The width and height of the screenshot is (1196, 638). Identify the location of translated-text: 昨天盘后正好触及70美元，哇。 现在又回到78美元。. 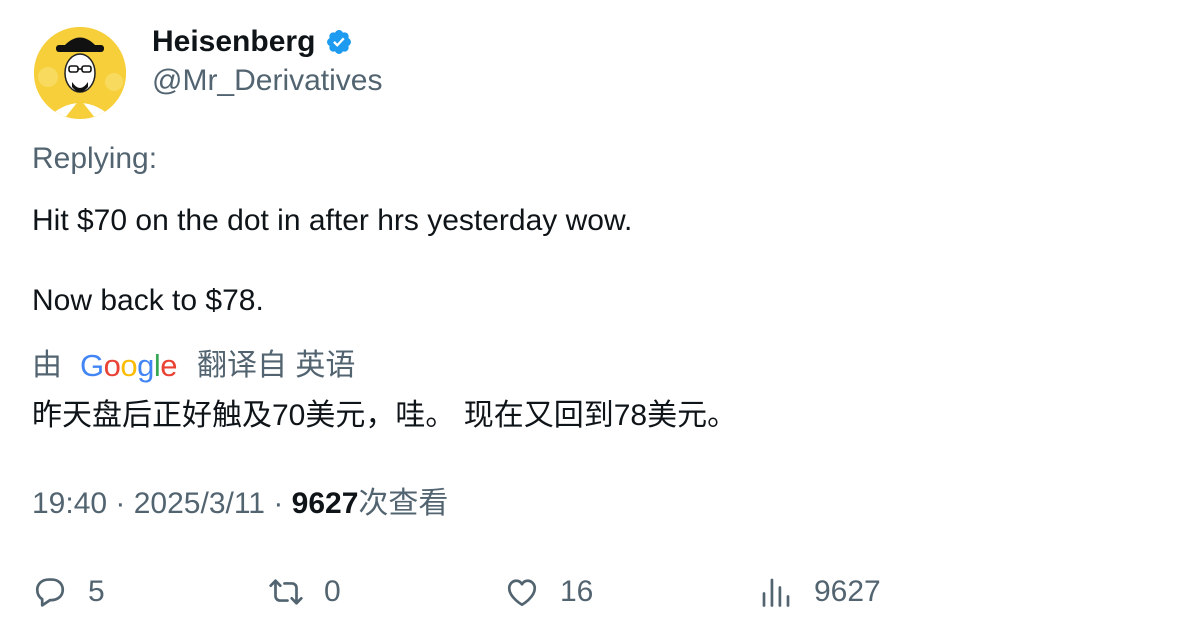
(385, 415).